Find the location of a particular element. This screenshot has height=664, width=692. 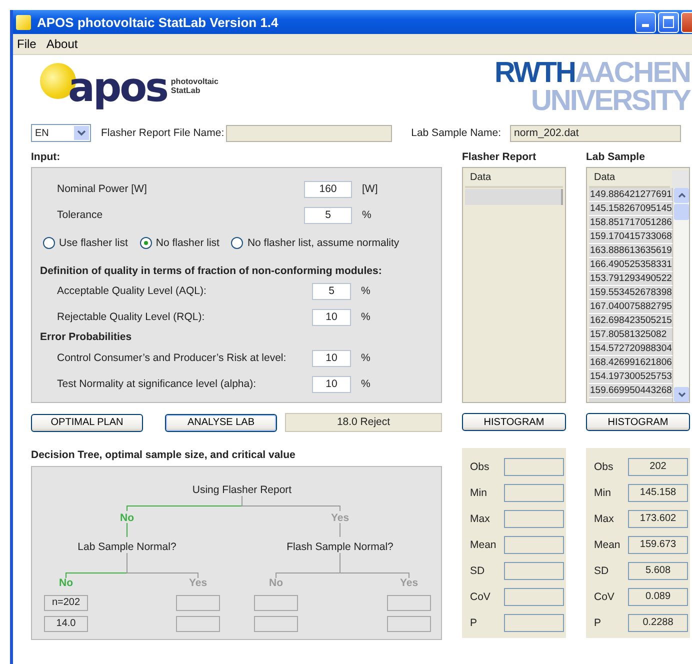

maximize-button is located at coordinates (668, 22).